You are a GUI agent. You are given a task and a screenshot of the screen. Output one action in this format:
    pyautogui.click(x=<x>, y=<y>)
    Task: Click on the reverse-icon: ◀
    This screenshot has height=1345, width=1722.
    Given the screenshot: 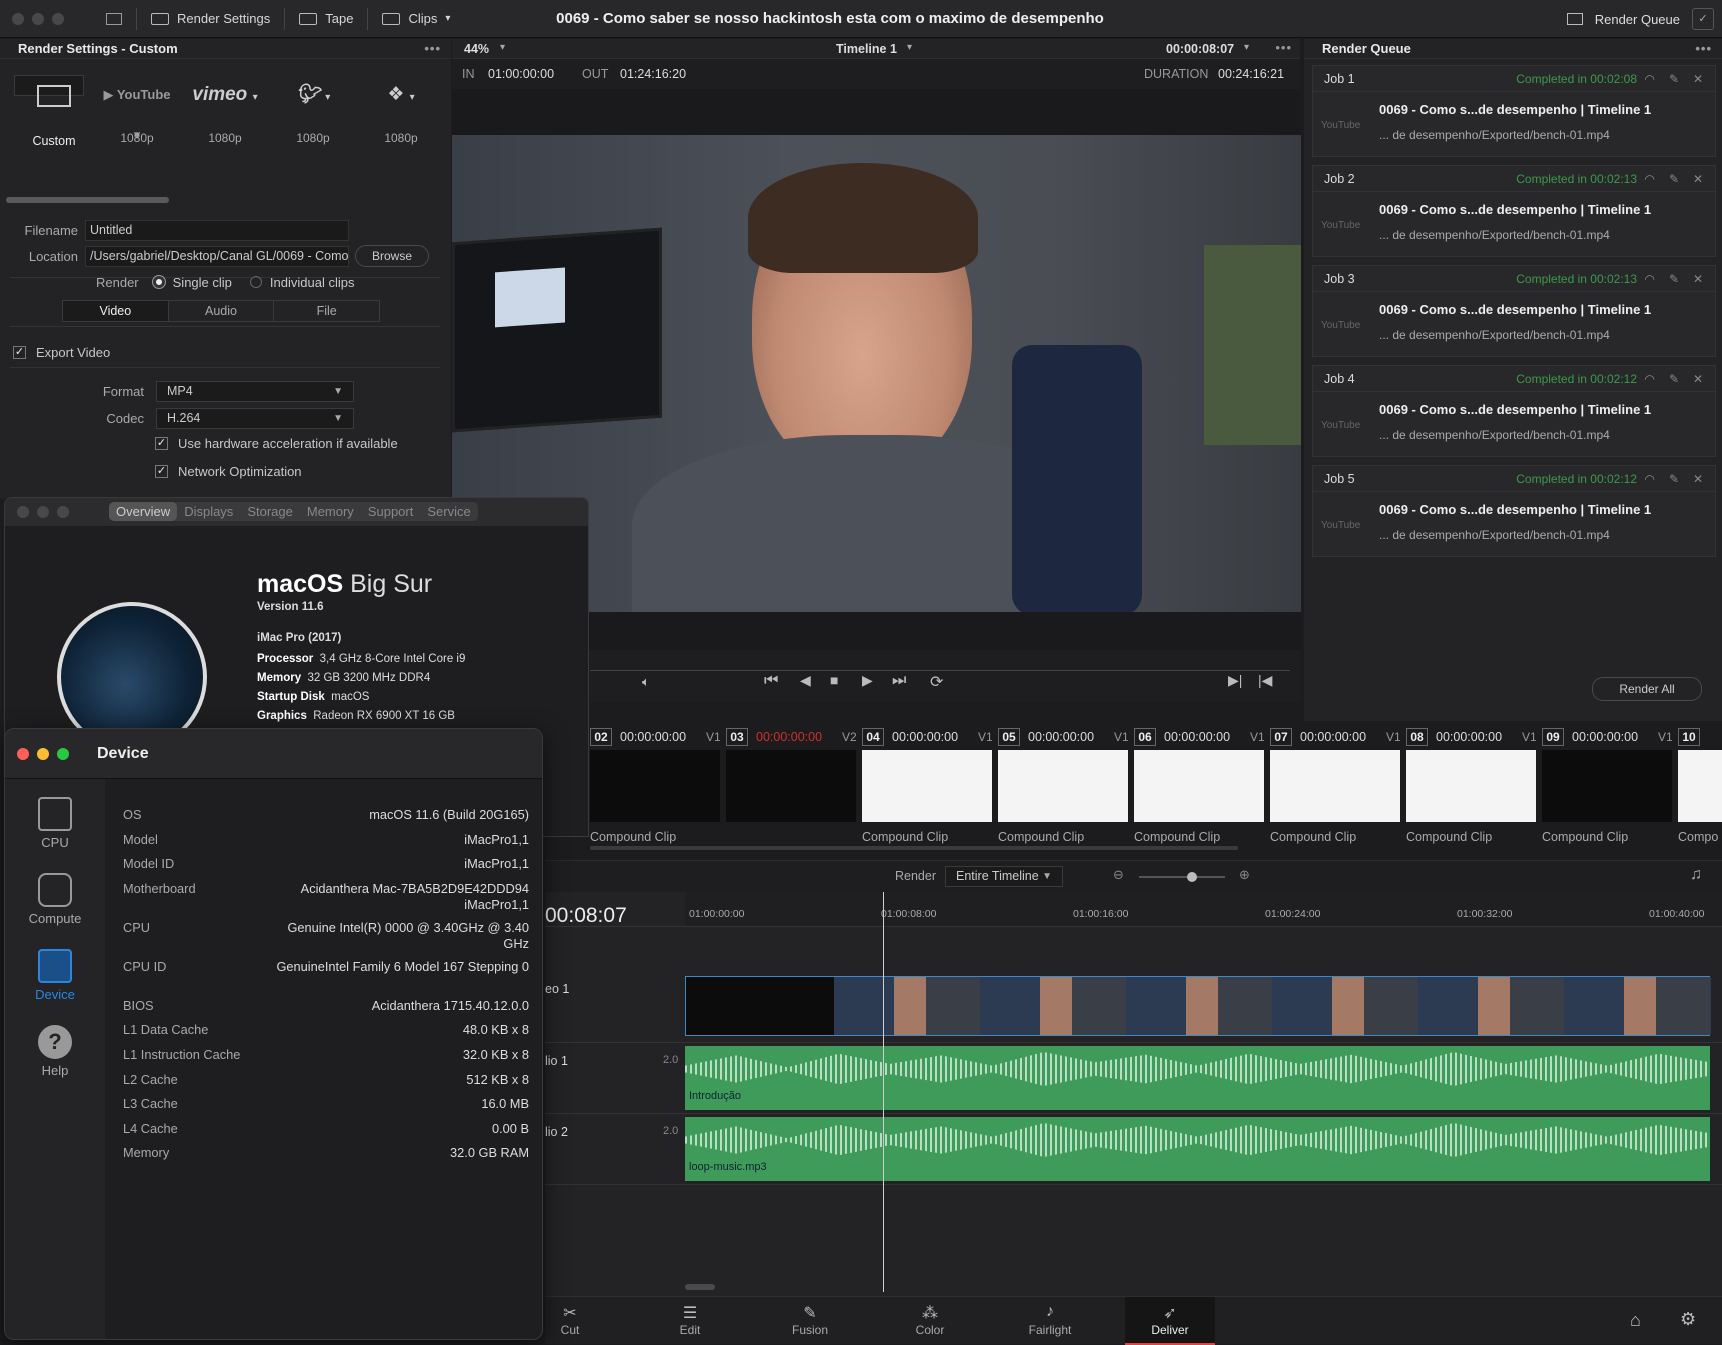 What is the action you would take?
    pyautogui.click(x=805, y=680)
    